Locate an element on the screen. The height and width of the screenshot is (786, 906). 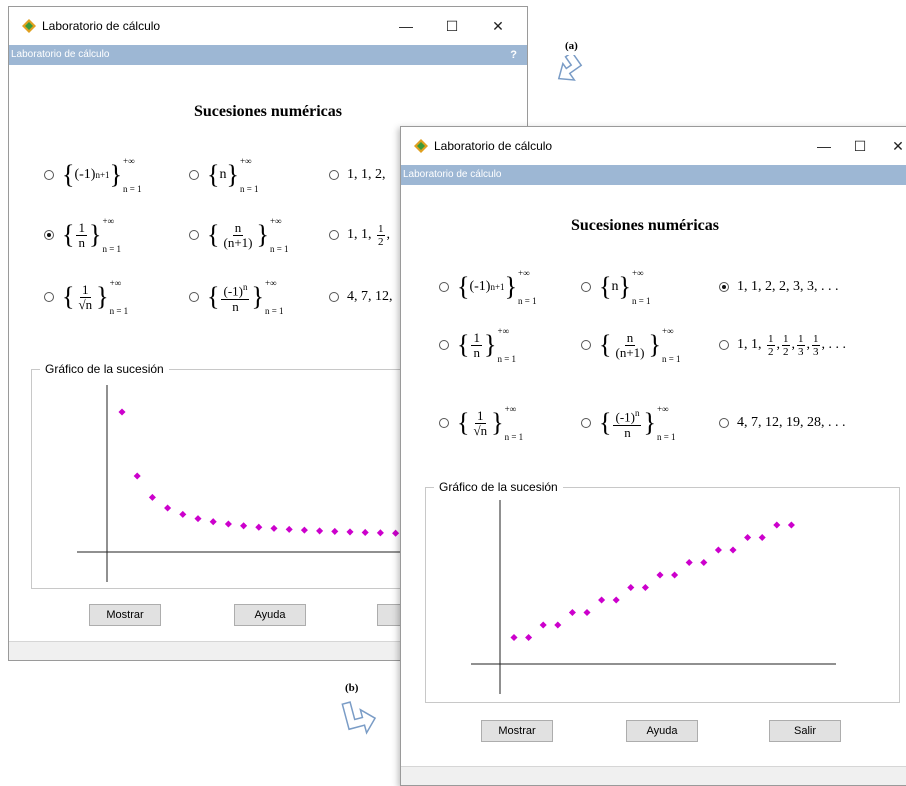
caption-a: (a) is located at coordinates (571, 46).